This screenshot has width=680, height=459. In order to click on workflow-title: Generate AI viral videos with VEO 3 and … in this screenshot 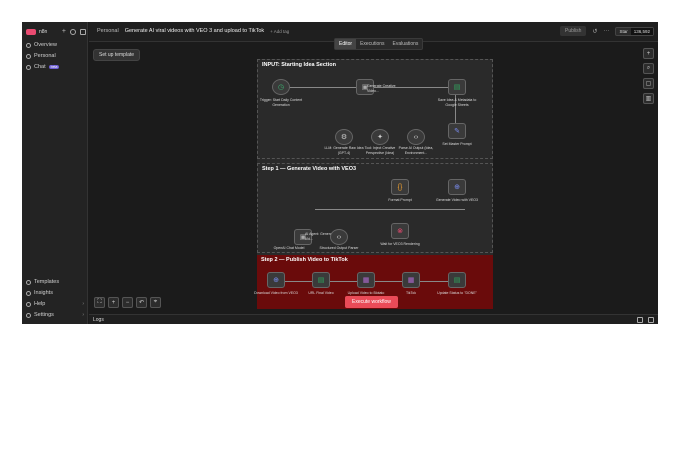, I will do `click(194, 31)`.